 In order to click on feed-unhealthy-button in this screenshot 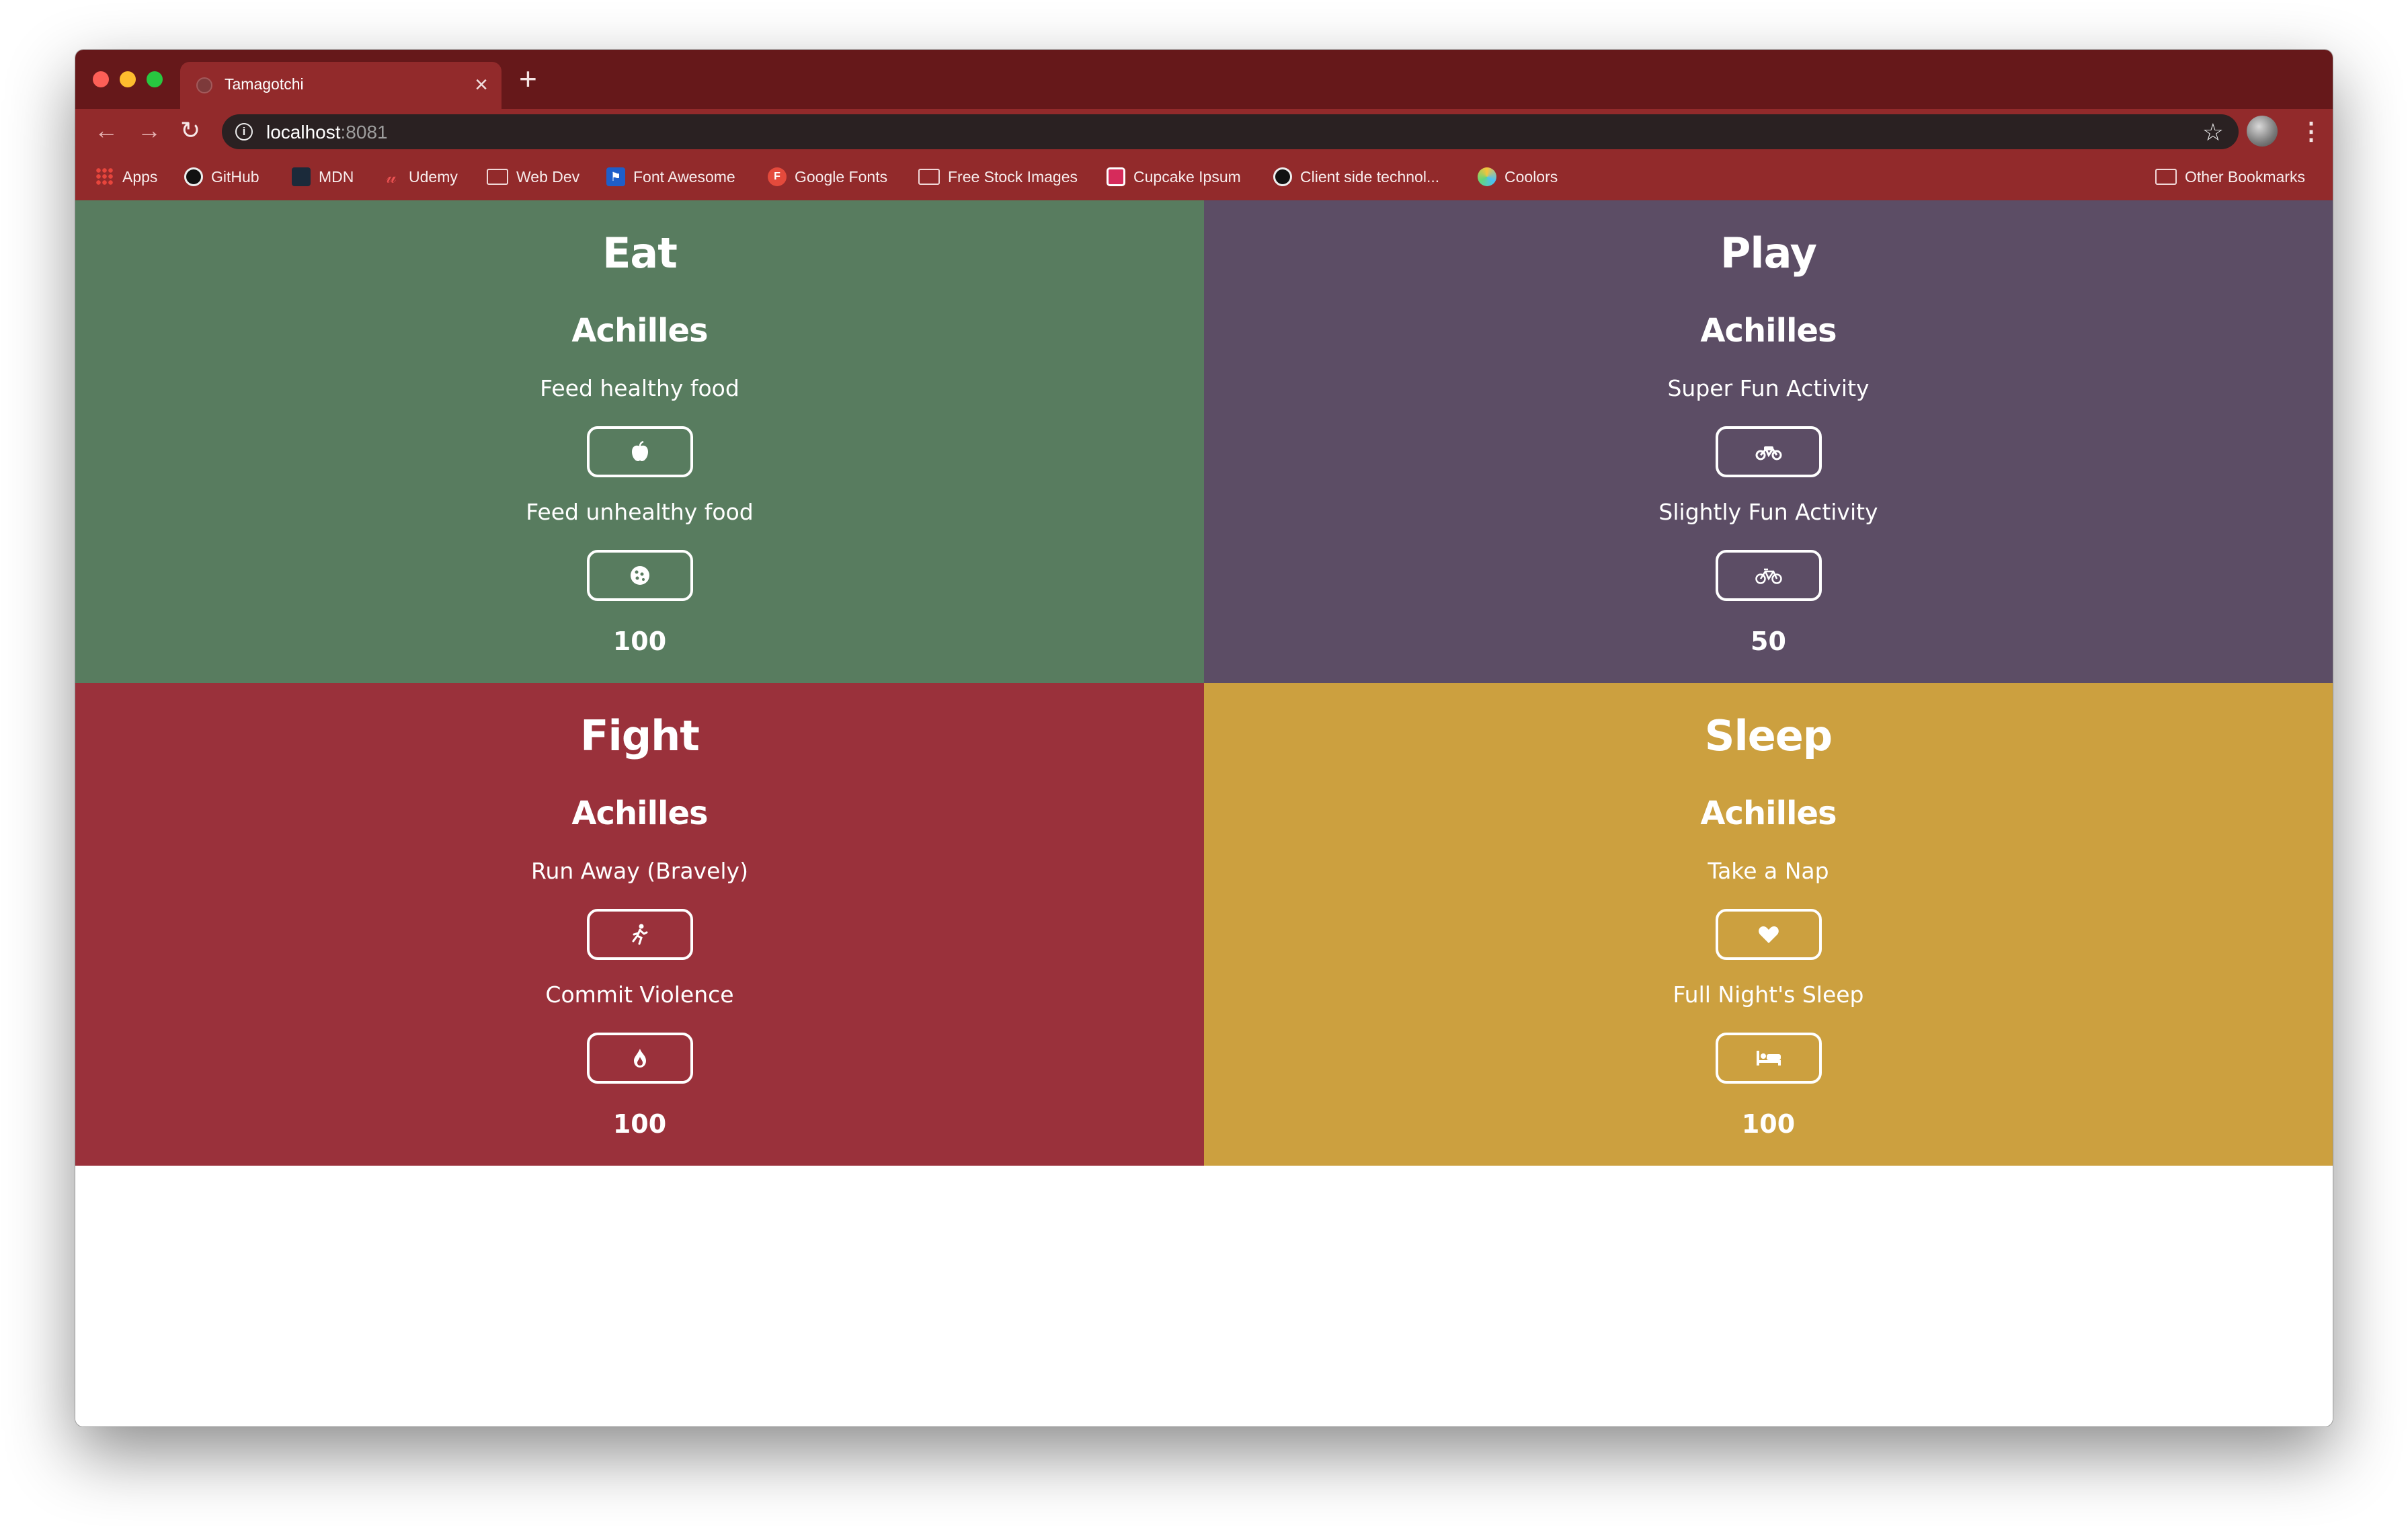, I will do `click(639, 576)`.